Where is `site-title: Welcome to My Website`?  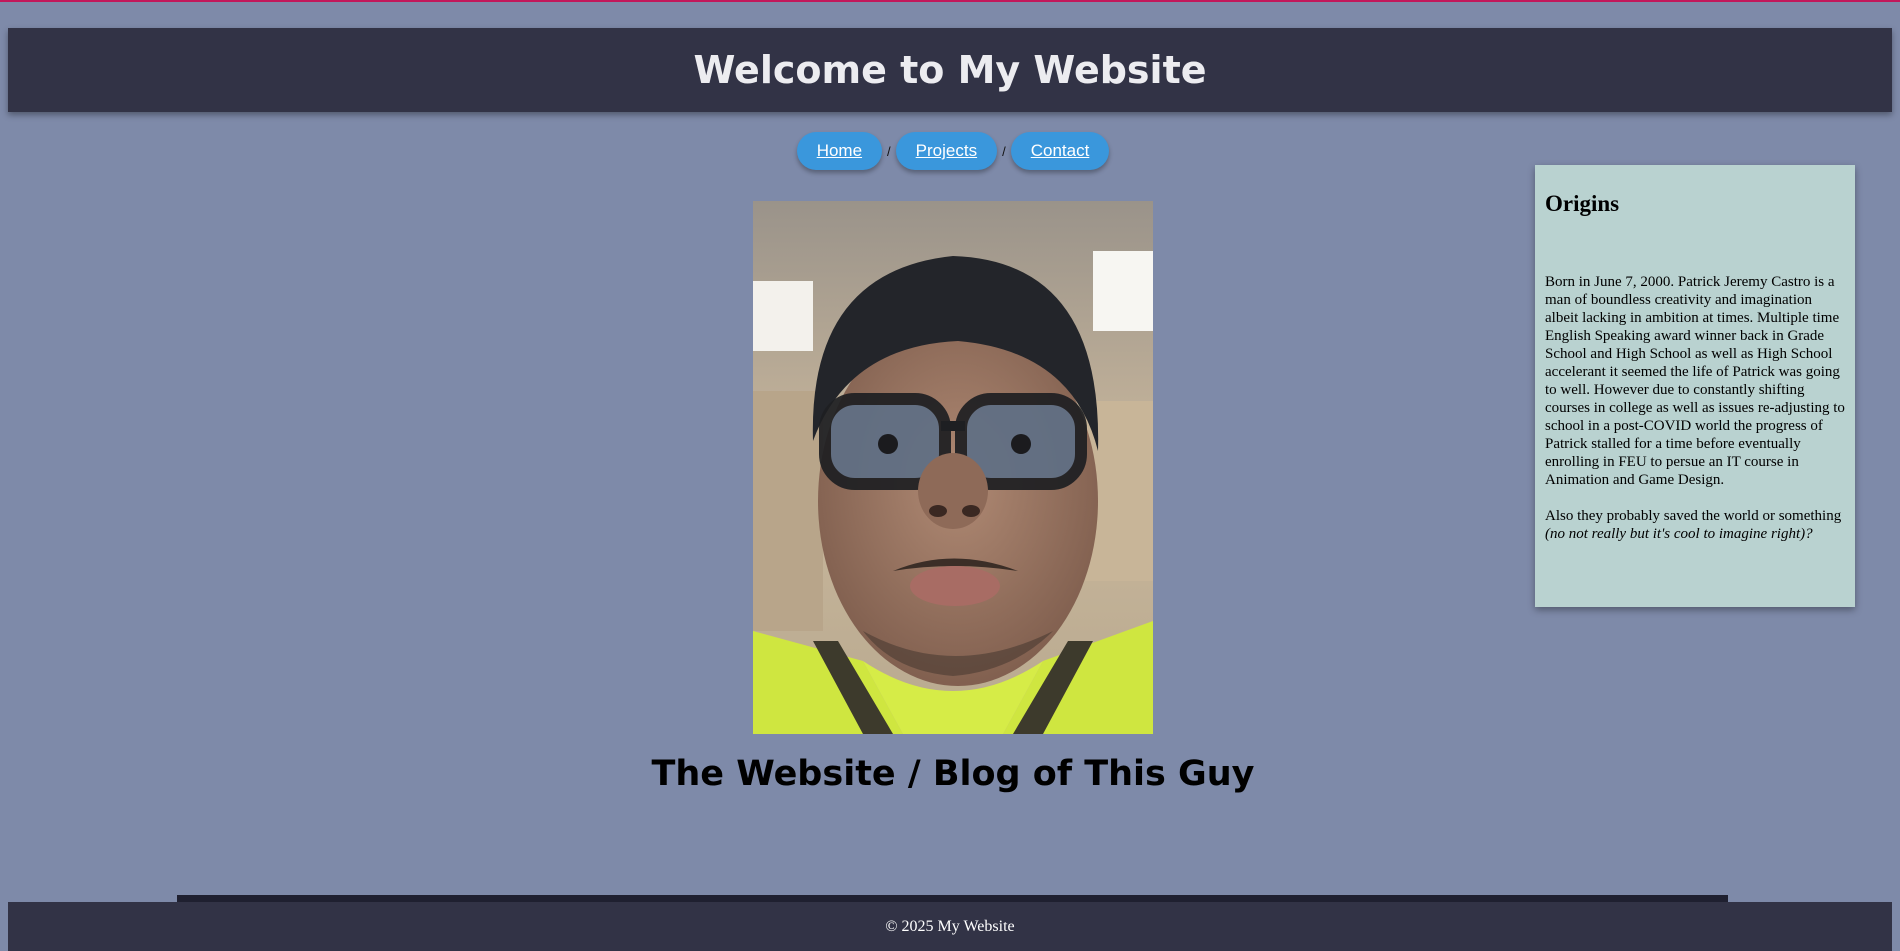
site-title: Welcome to My Website is located at coordinates (950, 70).